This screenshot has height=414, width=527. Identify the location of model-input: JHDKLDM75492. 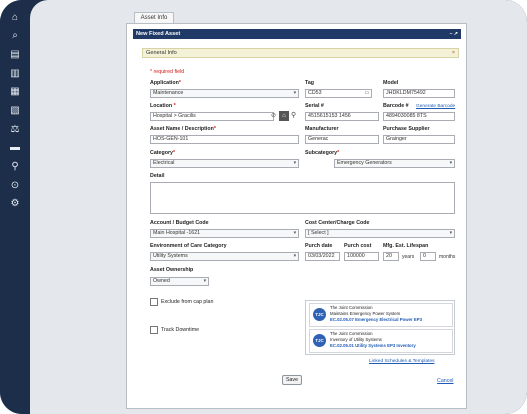
(419, 93).